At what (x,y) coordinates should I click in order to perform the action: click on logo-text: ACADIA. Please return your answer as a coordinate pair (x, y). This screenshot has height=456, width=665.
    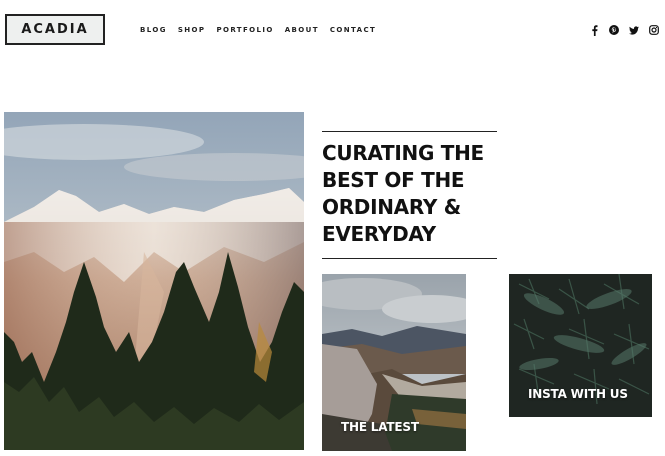
    Looking at the image, I should click on (55, 29).